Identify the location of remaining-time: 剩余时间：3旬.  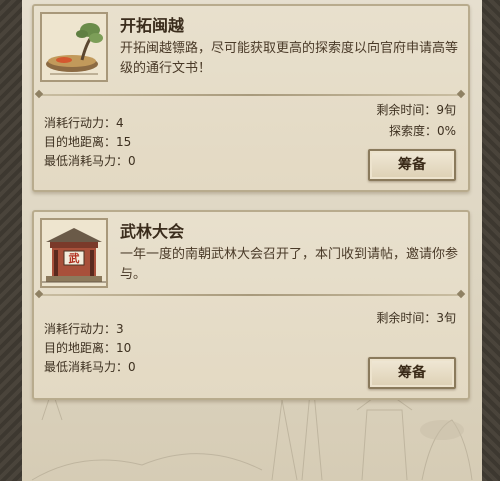
(416, 318).